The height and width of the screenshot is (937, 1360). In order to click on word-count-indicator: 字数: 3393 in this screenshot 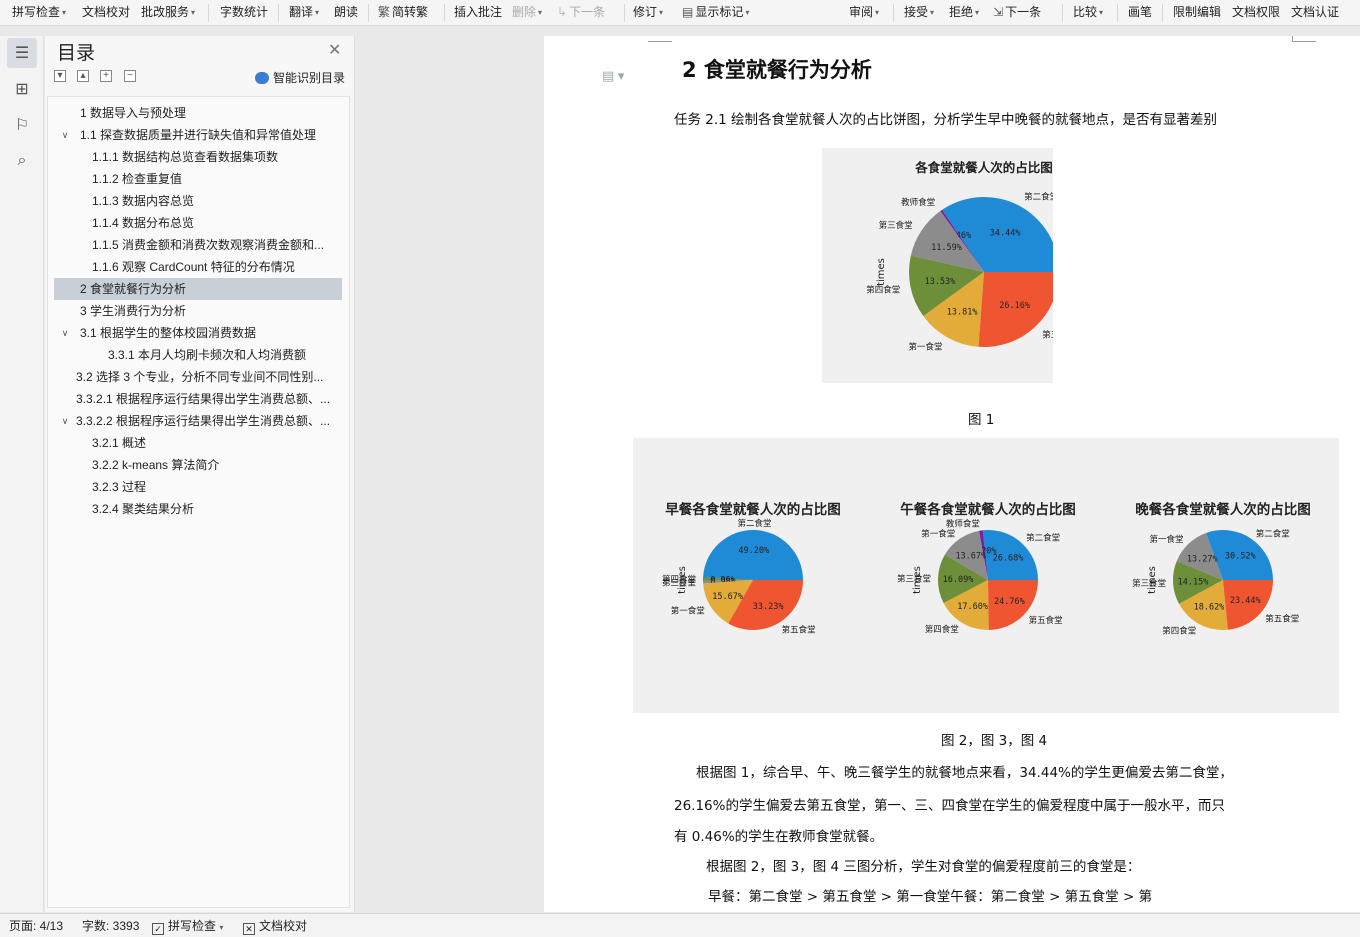, I will do `click(110, 925)`.